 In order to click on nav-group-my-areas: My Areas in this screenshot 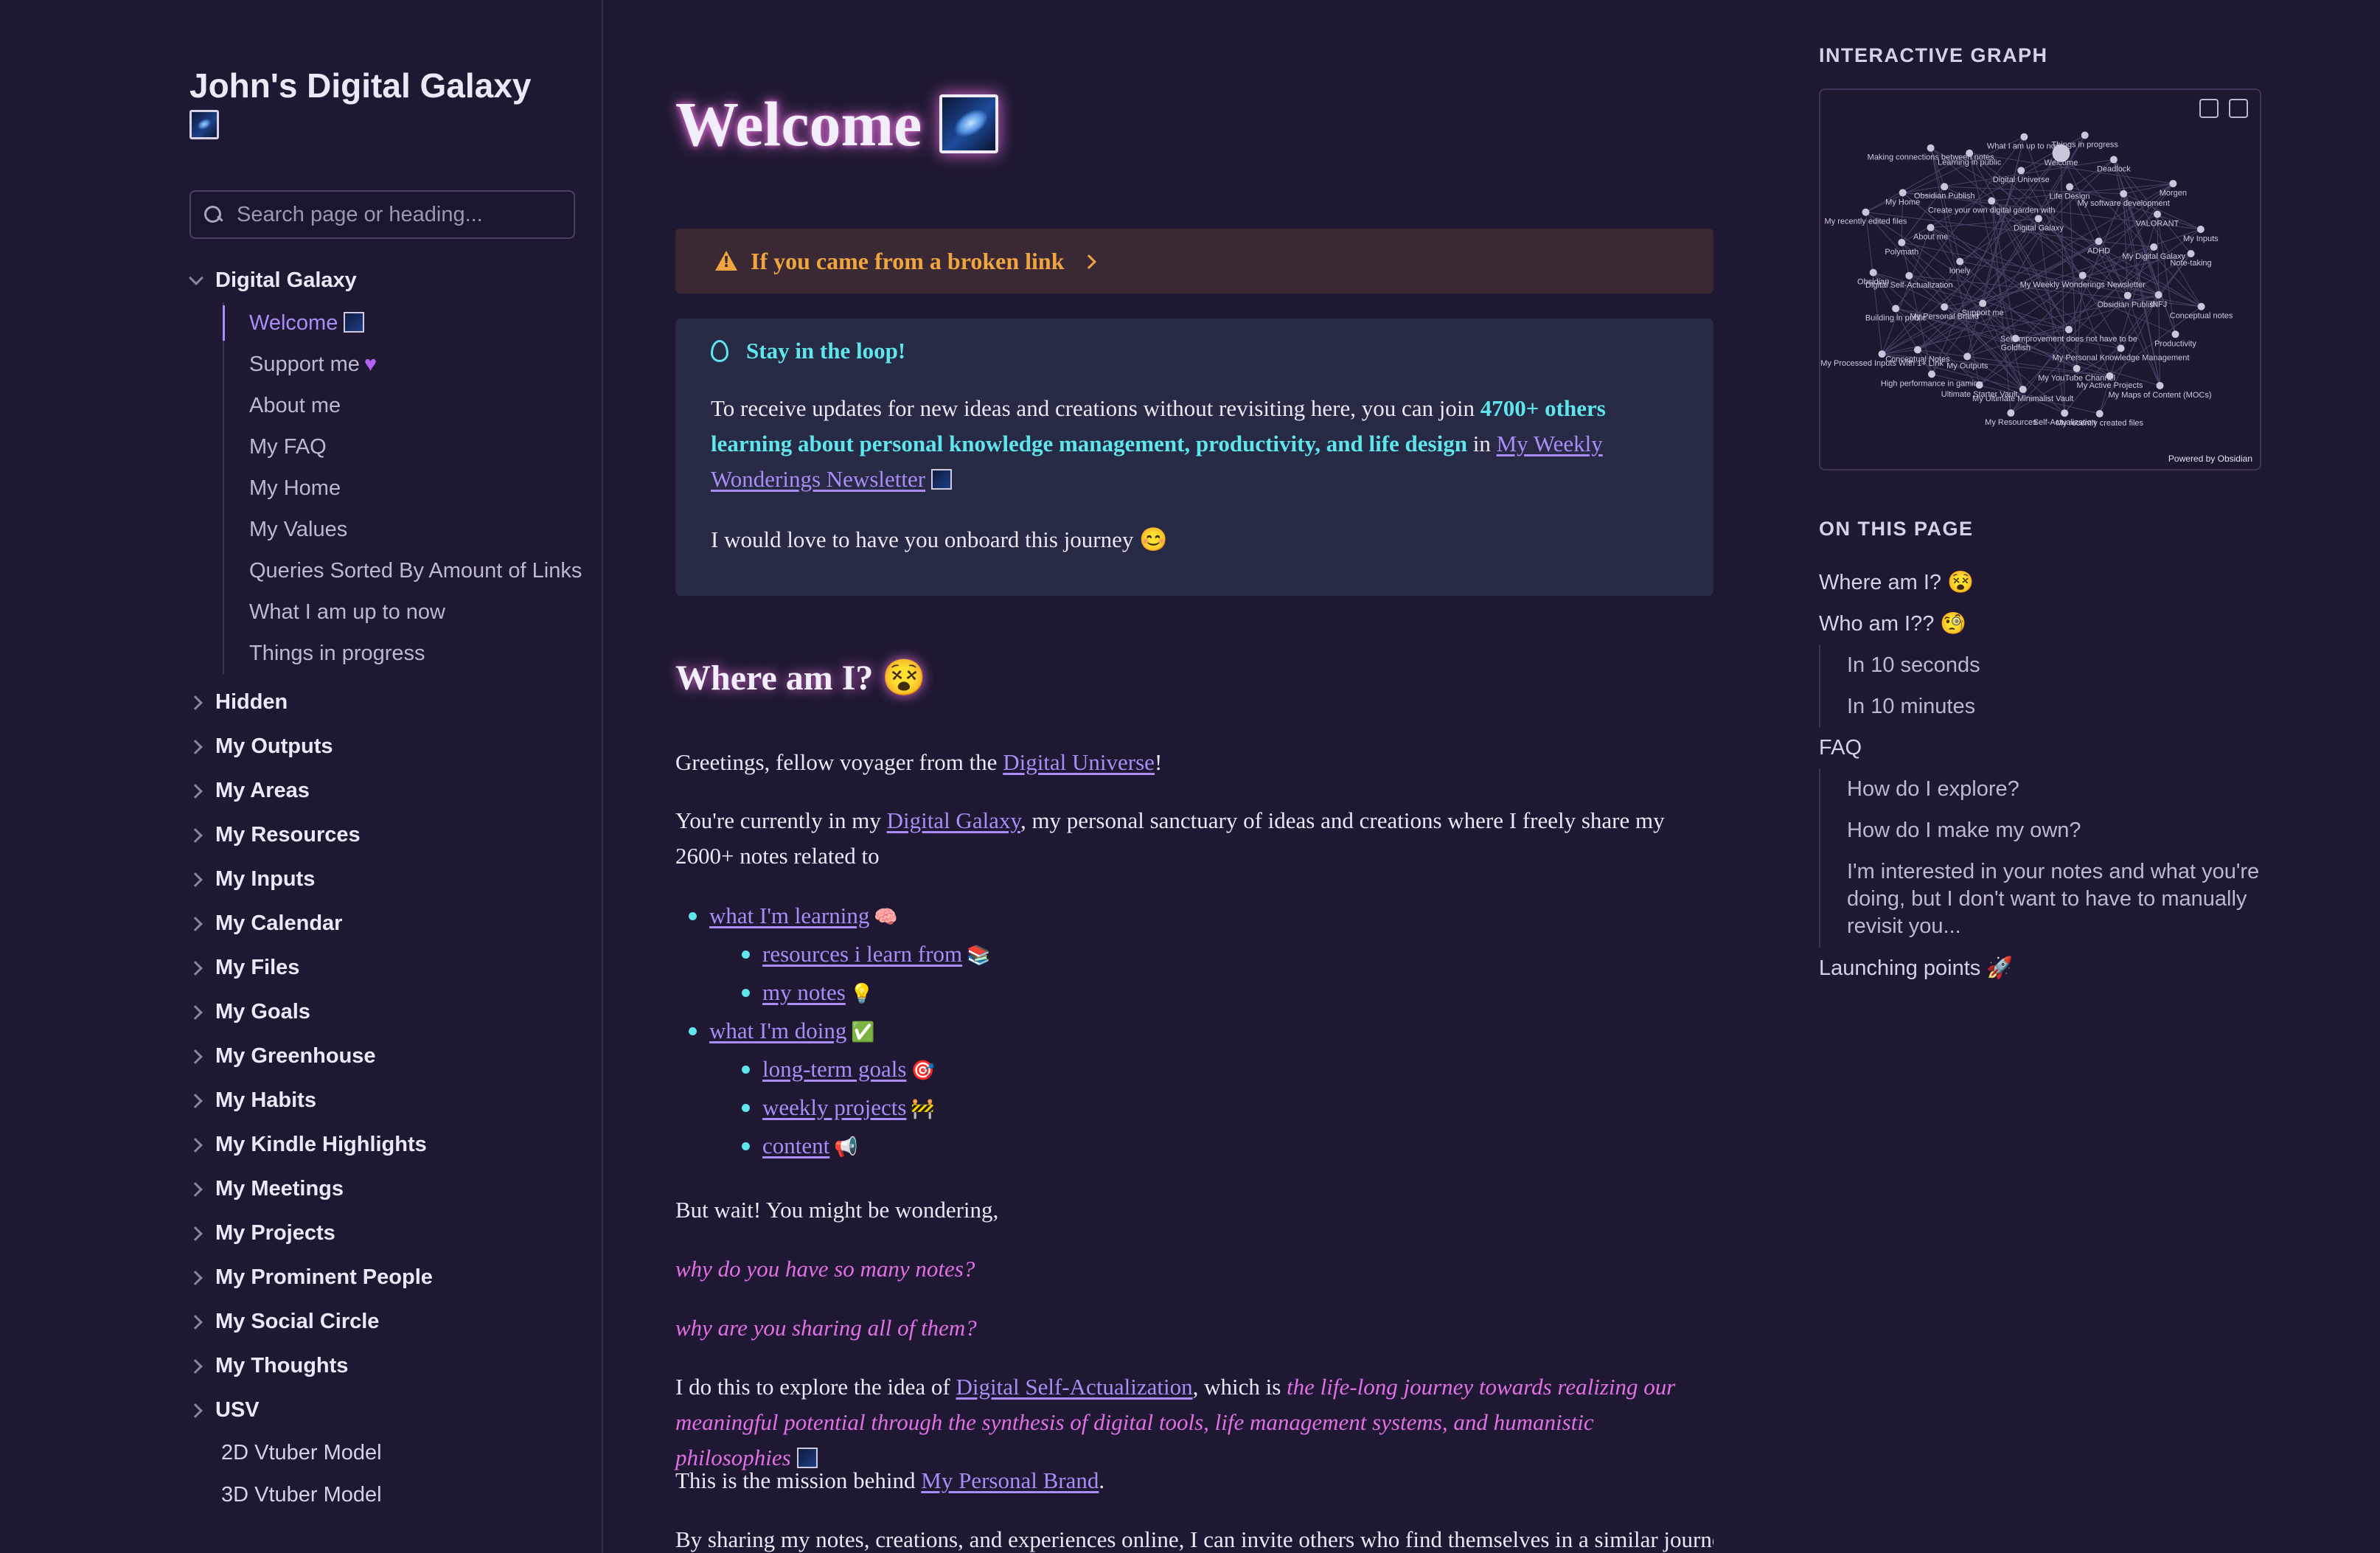, I will do `click(383, 790)`.